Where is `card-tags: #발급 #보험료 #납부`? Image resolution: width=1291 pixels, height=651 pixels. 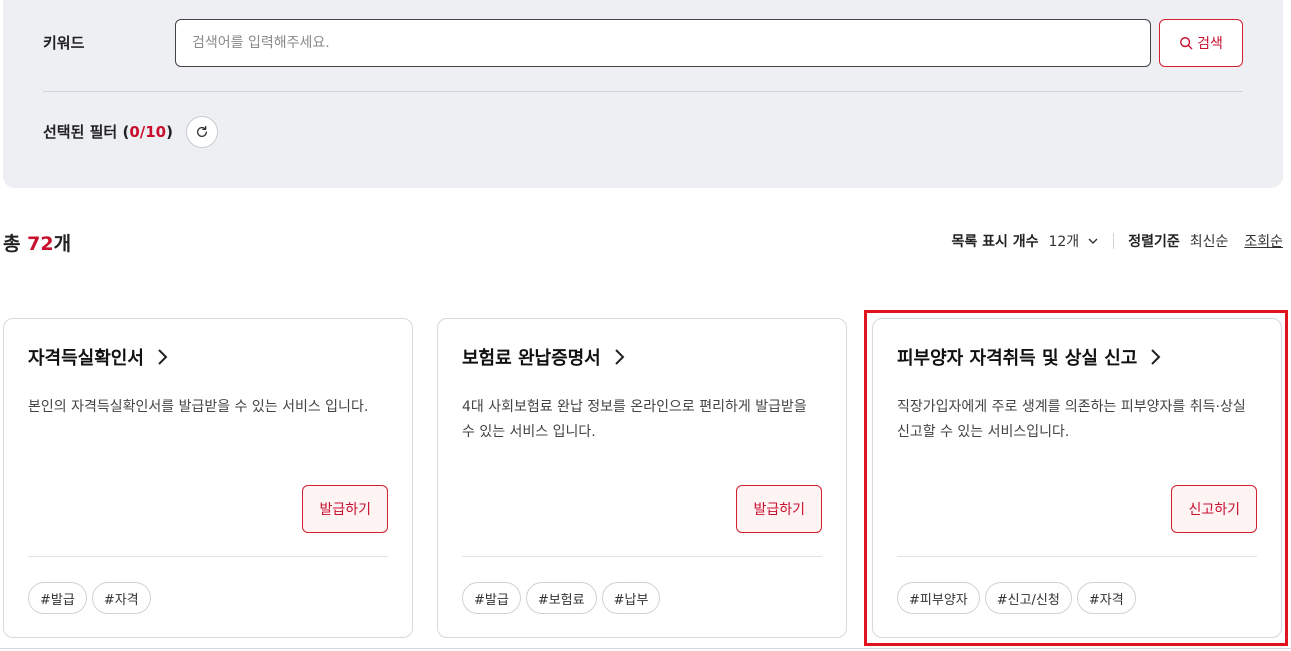
card-tags: #발급 #보험료 #납부 is located at coordinates (561, 598).